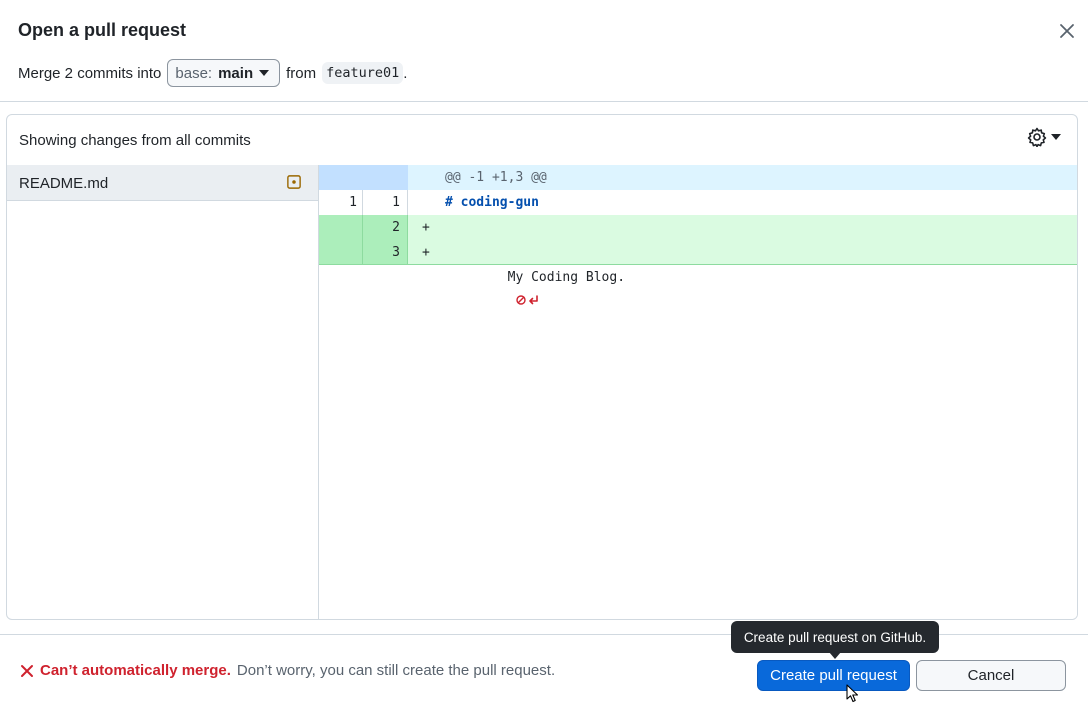  What do you see at coordinates (835, 655) in the screenshot?
I see `tooltip-arrow` at bounding box center [835, 655].